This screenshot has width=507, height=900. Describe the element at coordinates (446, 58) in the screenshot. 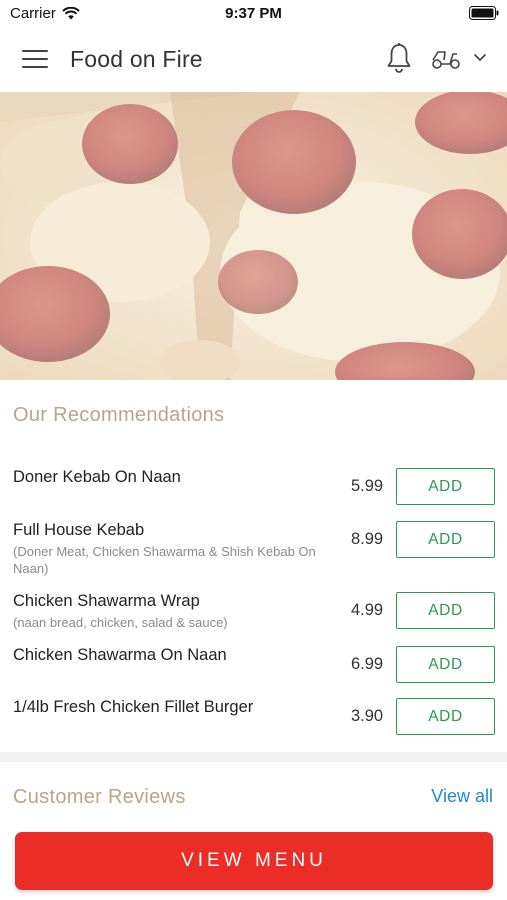

I see `delivery-scooter-icon` at that location.